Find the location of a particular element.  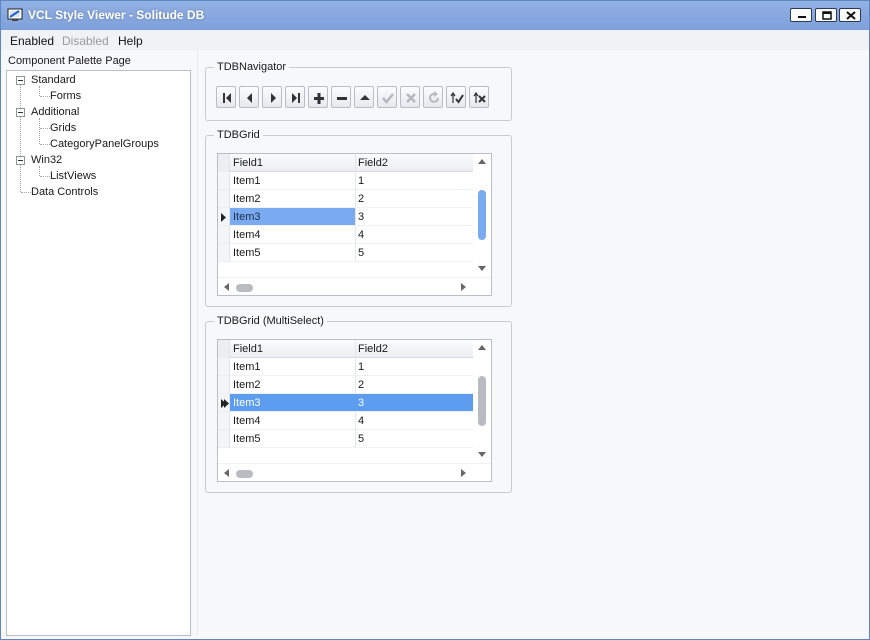

nav-refresh-button is located at coordinates (433, 97).